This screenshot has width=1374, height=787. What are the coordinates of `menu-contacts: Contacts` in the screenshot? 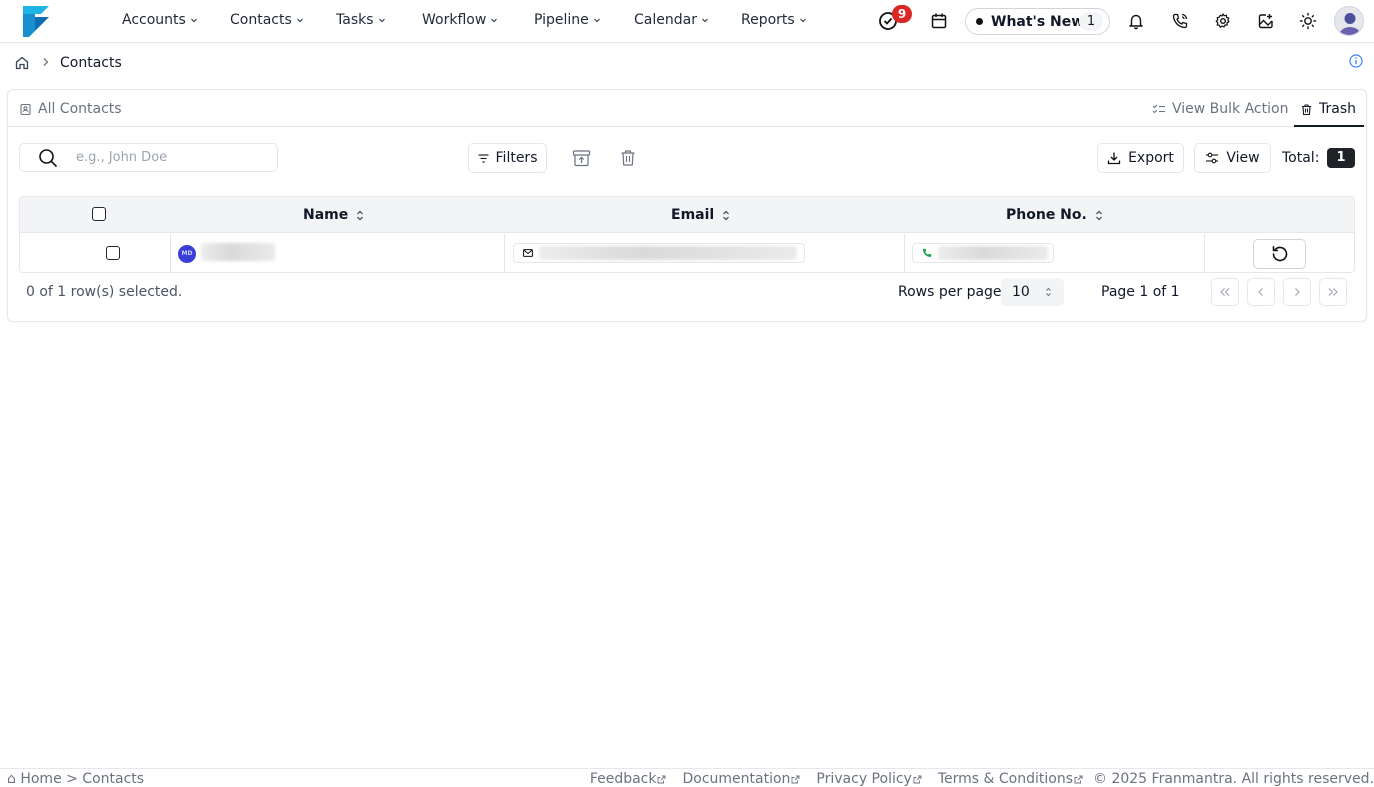 It's located at (267, 20).